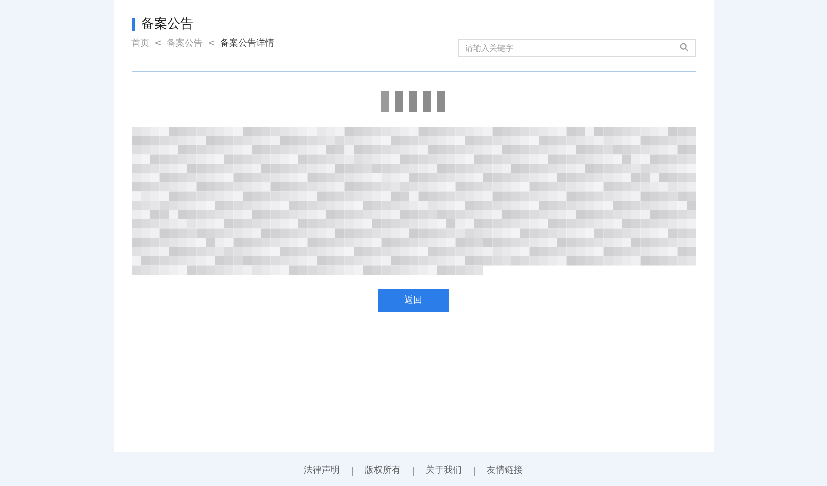  Describe the element at coordinates (322, 471) in the screenshot. I see `footer-link: 法律声明` at that location.